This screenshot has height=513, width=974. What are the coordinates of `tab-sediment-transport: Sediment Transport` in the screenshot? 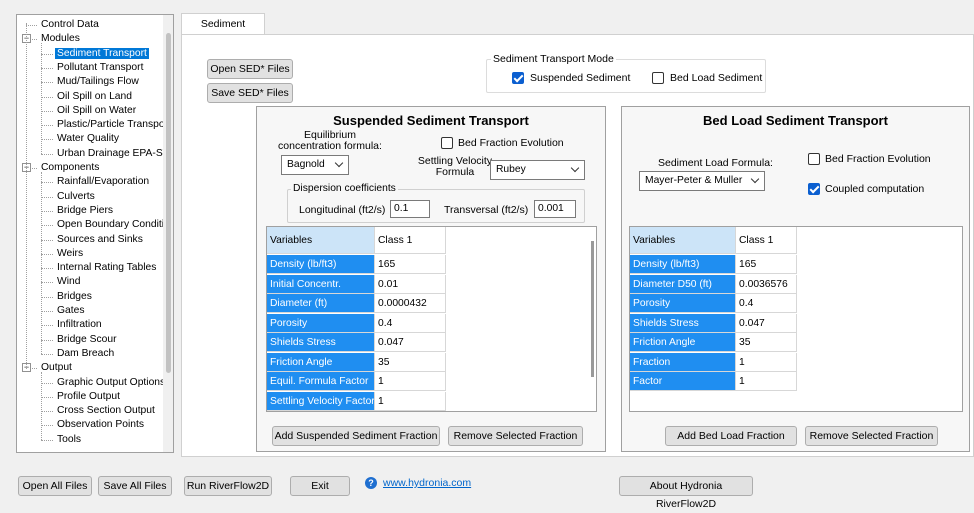 It's located at (223, 31).